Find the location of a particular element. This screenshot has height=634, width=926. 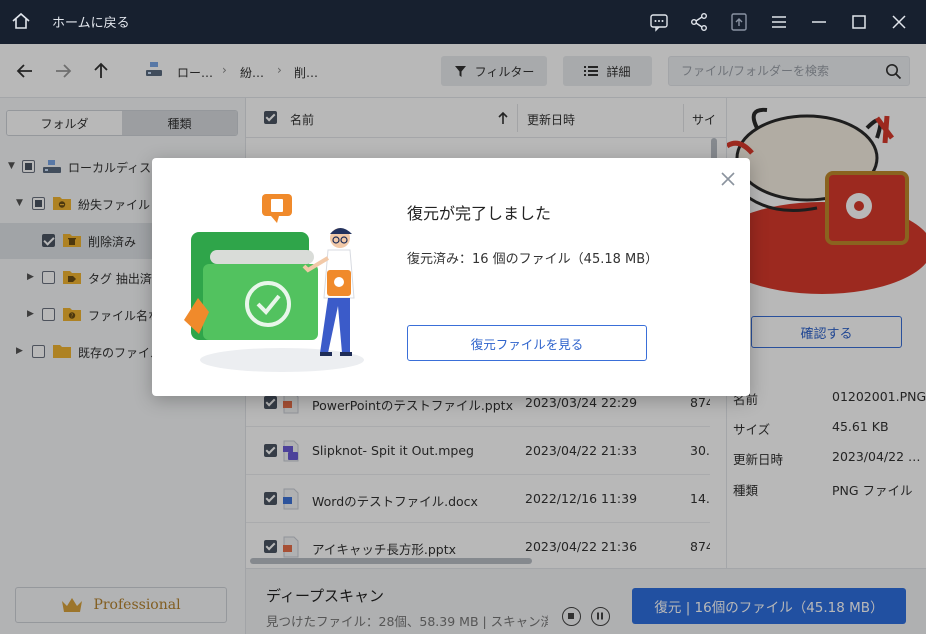

dialog-message: 復元済み：16 個のファイル（45.18 MB） is located at coordinates (533, 259).